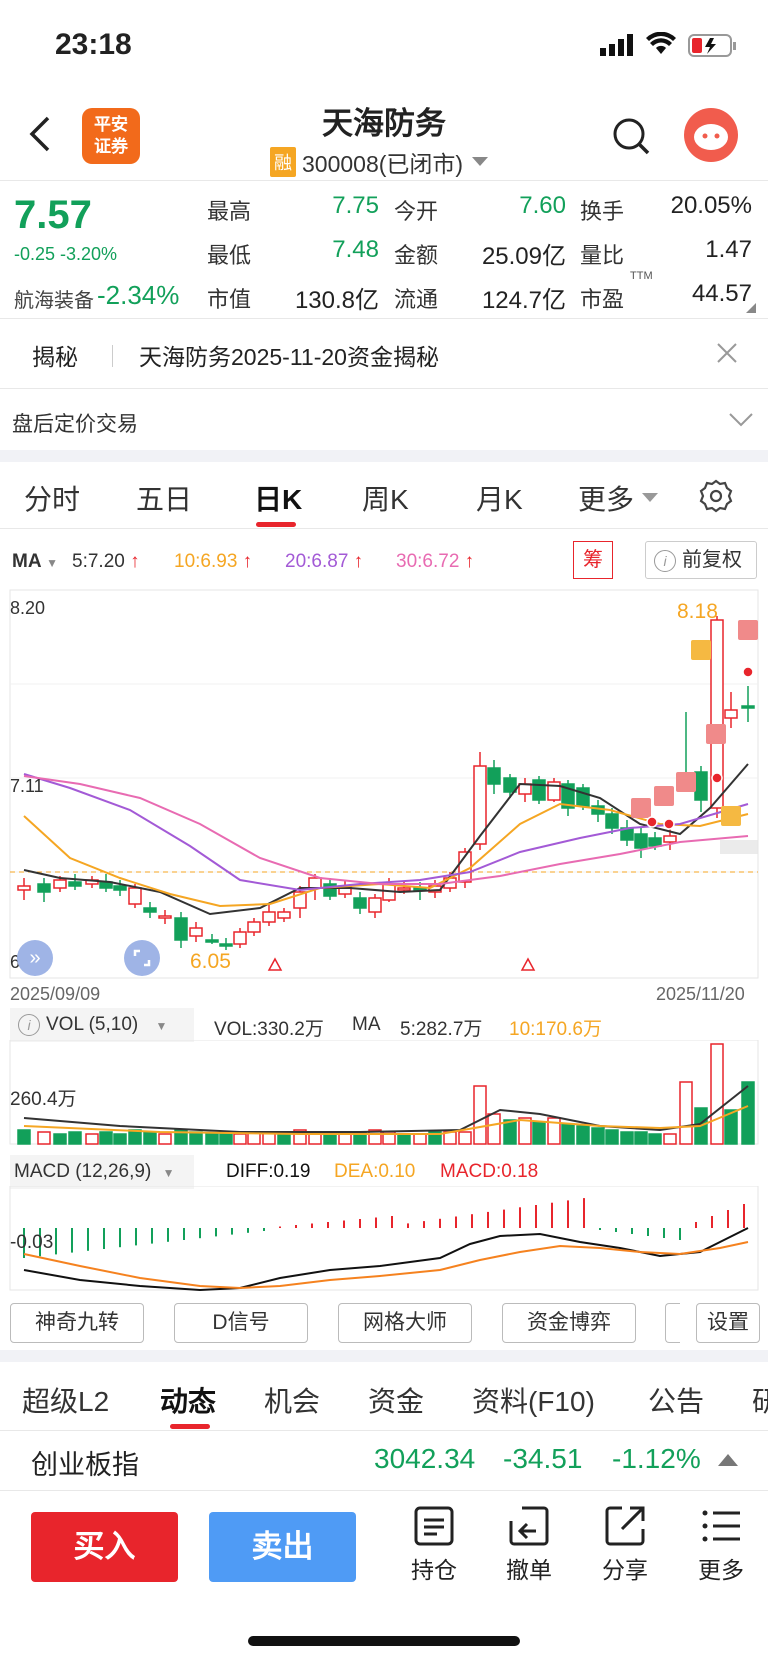 Image resolution: width=768 pixels, height=1663 pixels. Describe the element at coordinates (386, 1109) in the screenshot. I see `vol-ma5-line` at that location.